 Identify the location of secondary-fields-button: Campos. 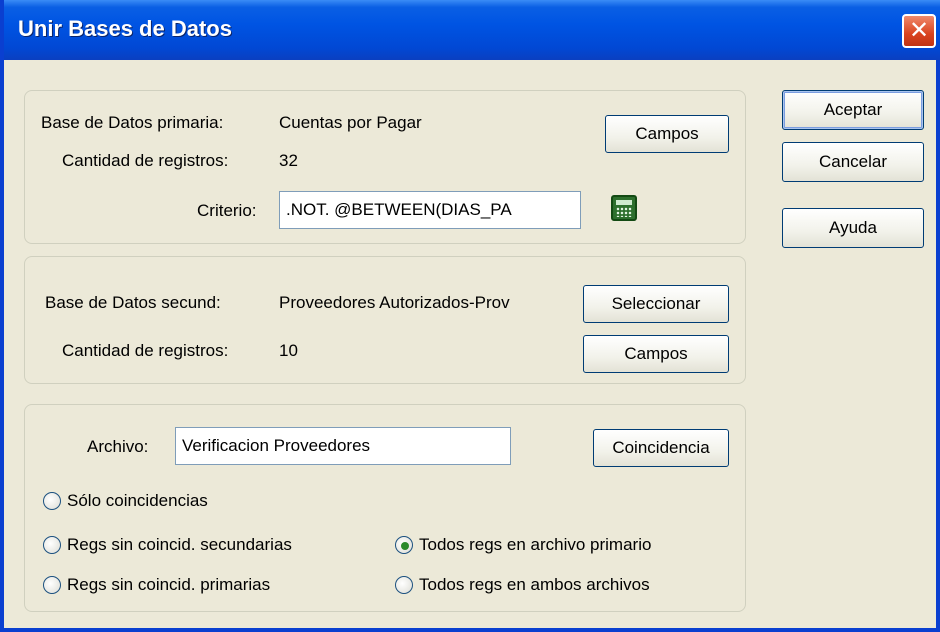
(656, 354).